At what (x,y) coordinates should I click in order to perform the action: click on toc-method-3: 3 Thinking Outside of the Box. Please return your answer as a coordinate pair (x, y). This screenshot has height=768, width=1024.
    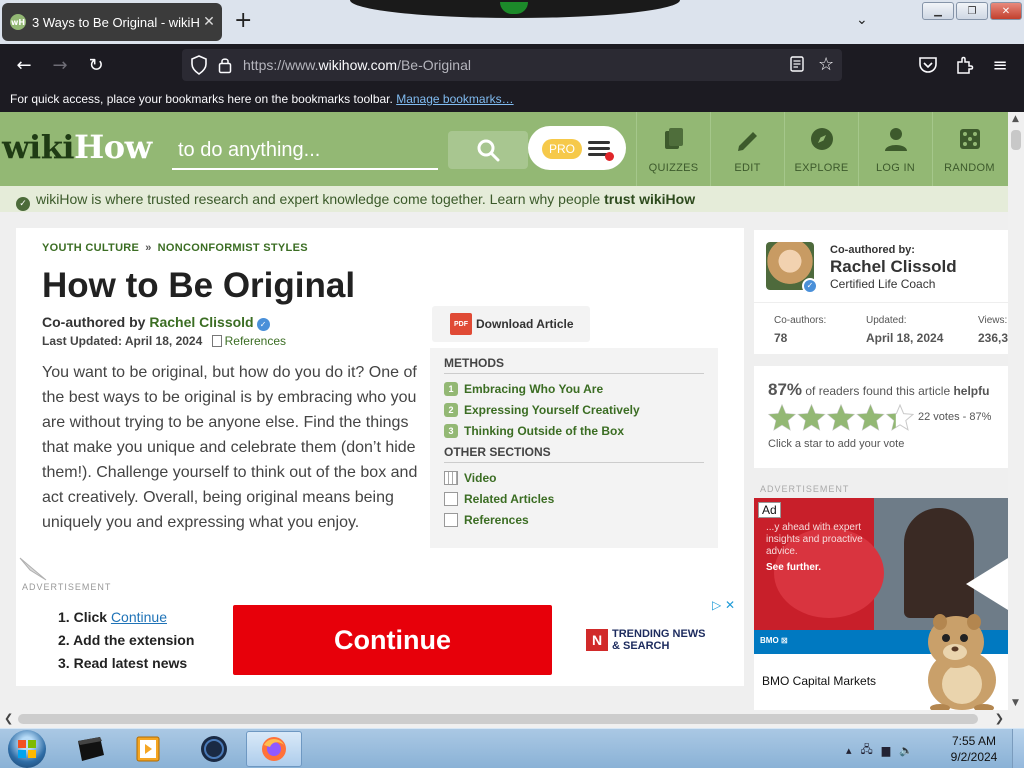
    Looking at the image, I should click on (574, 430).